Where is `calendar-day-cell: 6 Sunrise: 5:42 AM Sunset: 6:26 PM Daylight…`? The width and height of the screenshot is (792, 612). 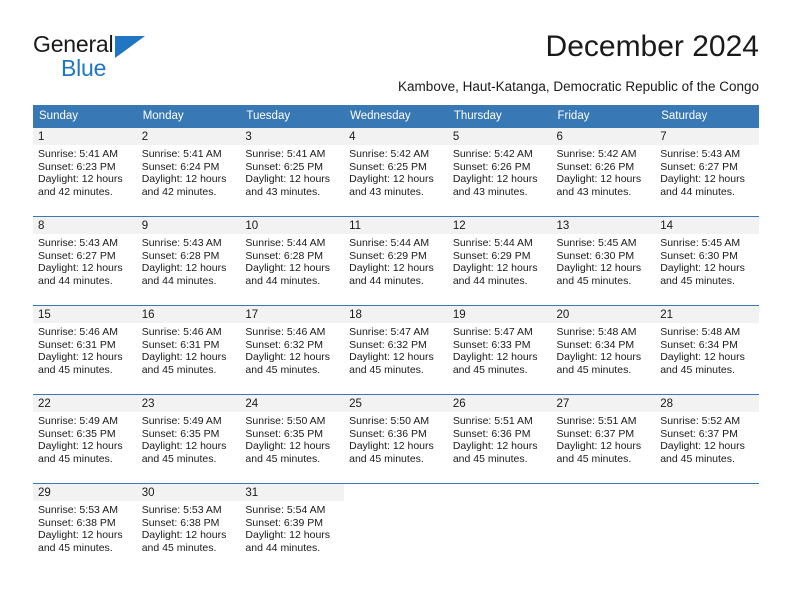
calendar-day-cell: 6 Sunrise: 5:42 AM Sunset: 6:26 PM Daylight… is located at coordinates (603, 172).